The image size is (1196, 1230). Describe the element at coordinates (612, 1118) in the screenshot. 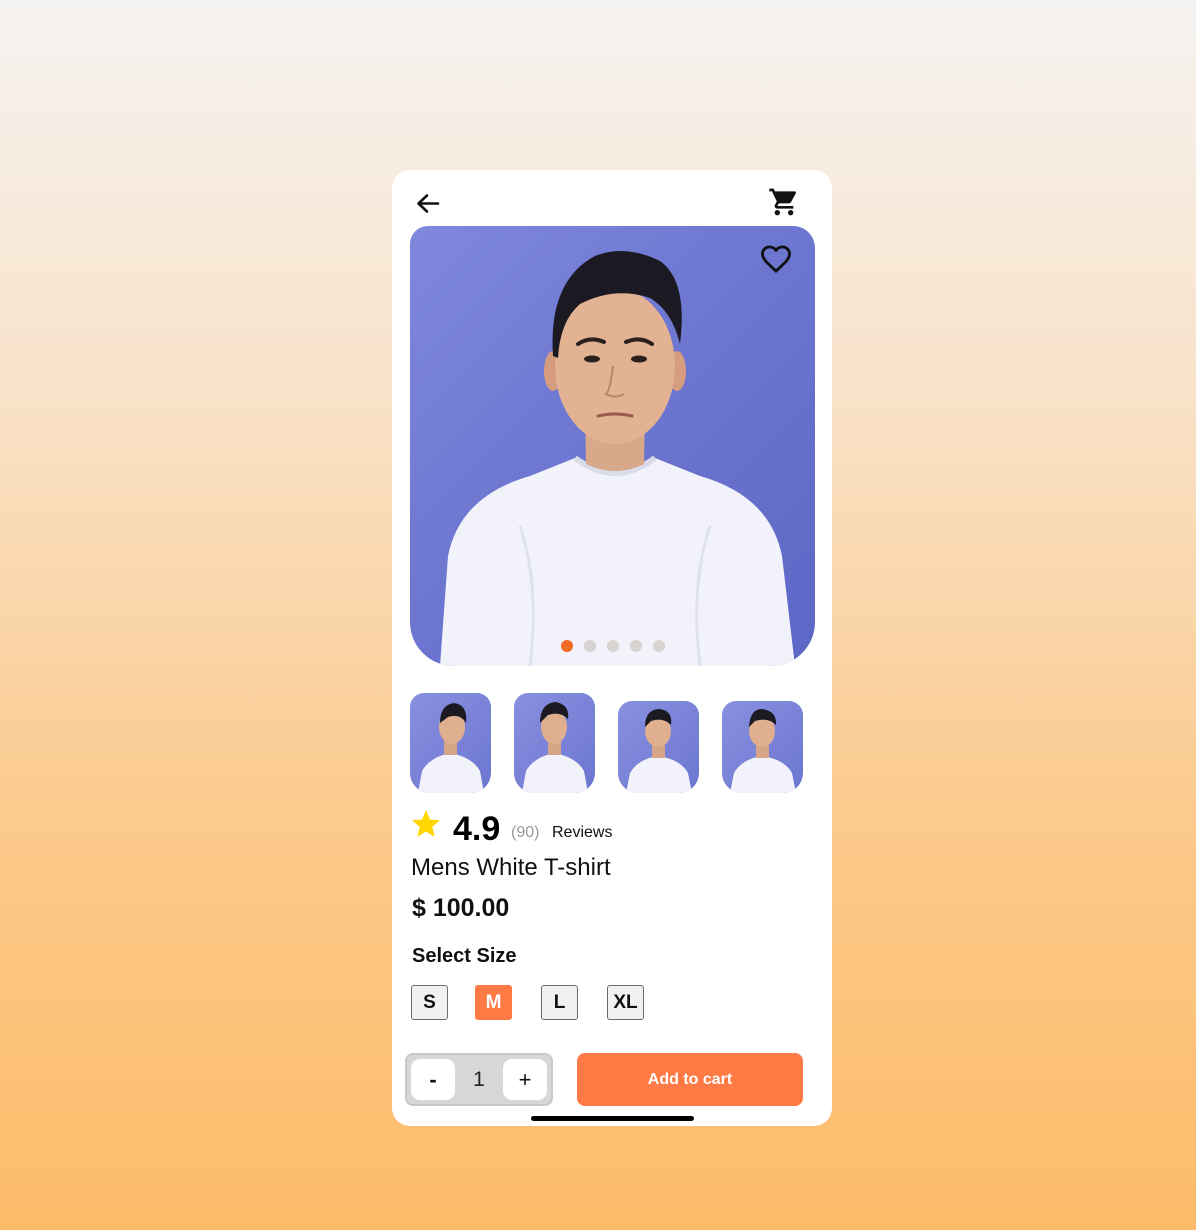

I see `home-indicator` at that location.